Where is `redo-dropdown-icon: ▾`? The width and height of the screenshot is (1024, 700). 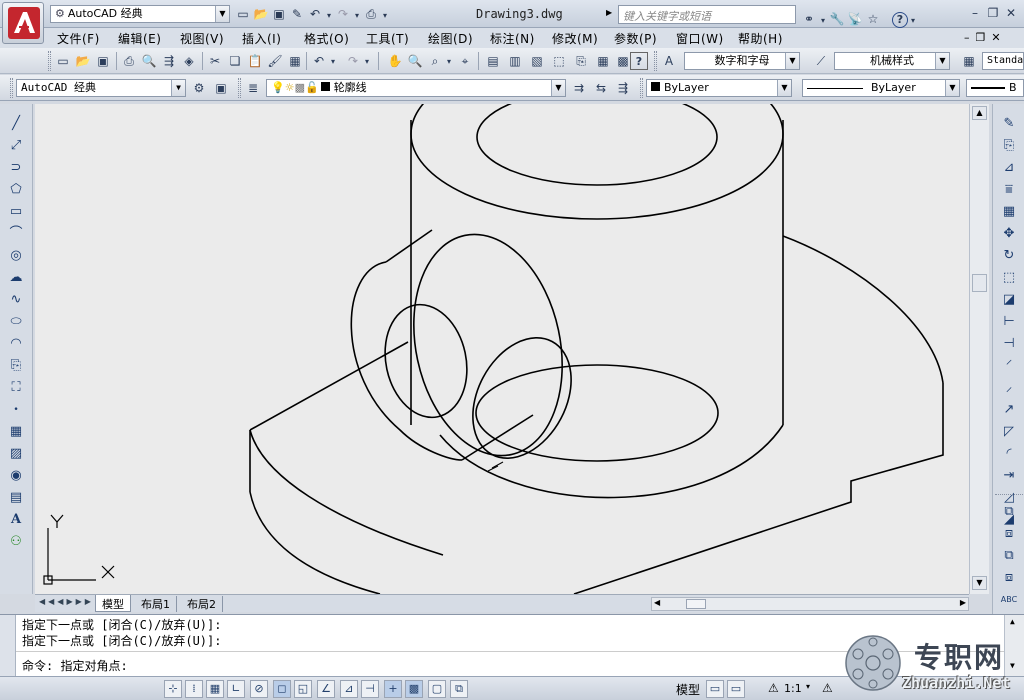
redo-dropdown-icon: ▾ is located at coordinates (367, 61).